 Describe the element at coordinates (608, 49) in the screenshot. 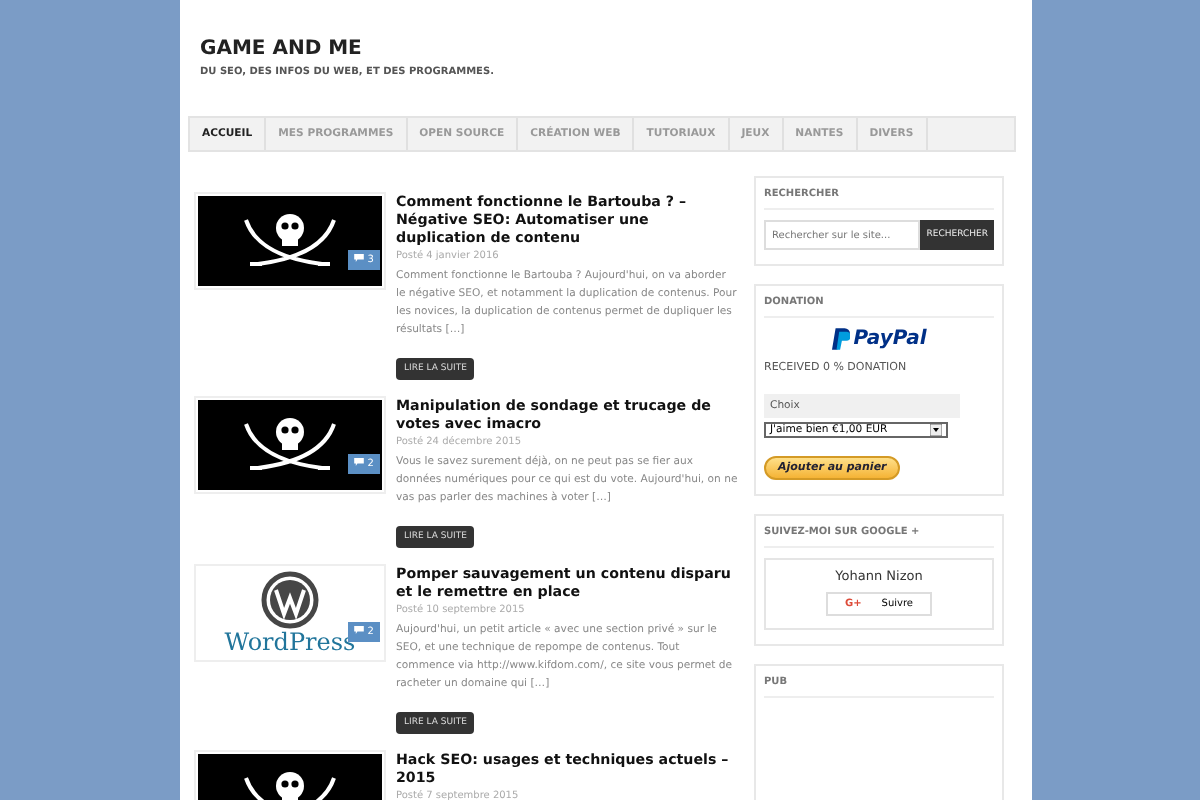

I see `site-title: GAME AND ME` at that location.